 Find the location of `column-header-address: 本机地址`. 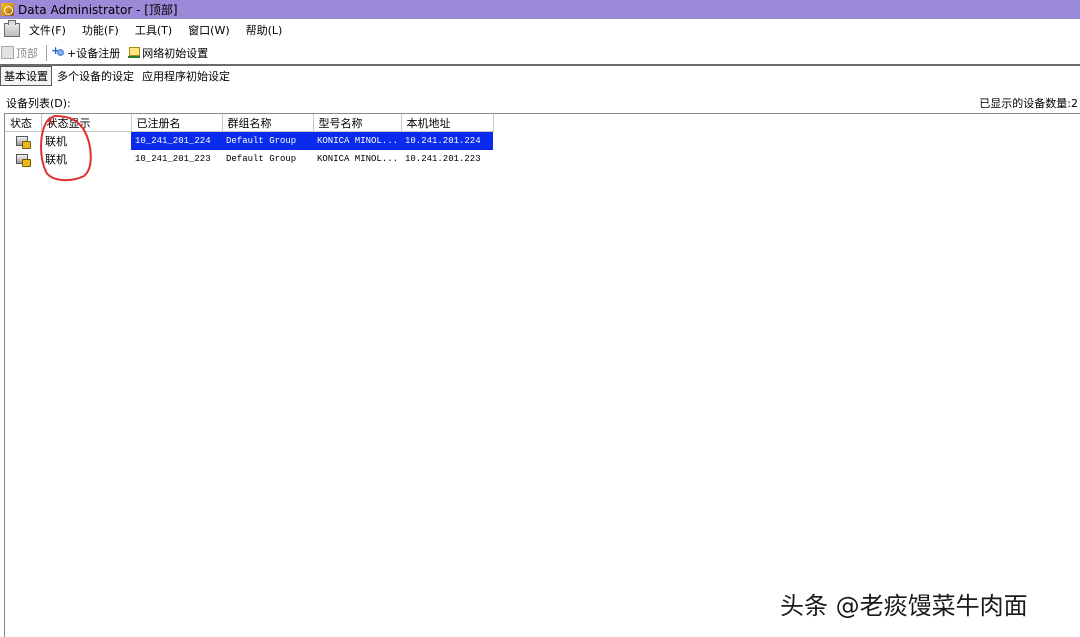

column-header-address: 本机地址 is located at coordinates (447, 123).